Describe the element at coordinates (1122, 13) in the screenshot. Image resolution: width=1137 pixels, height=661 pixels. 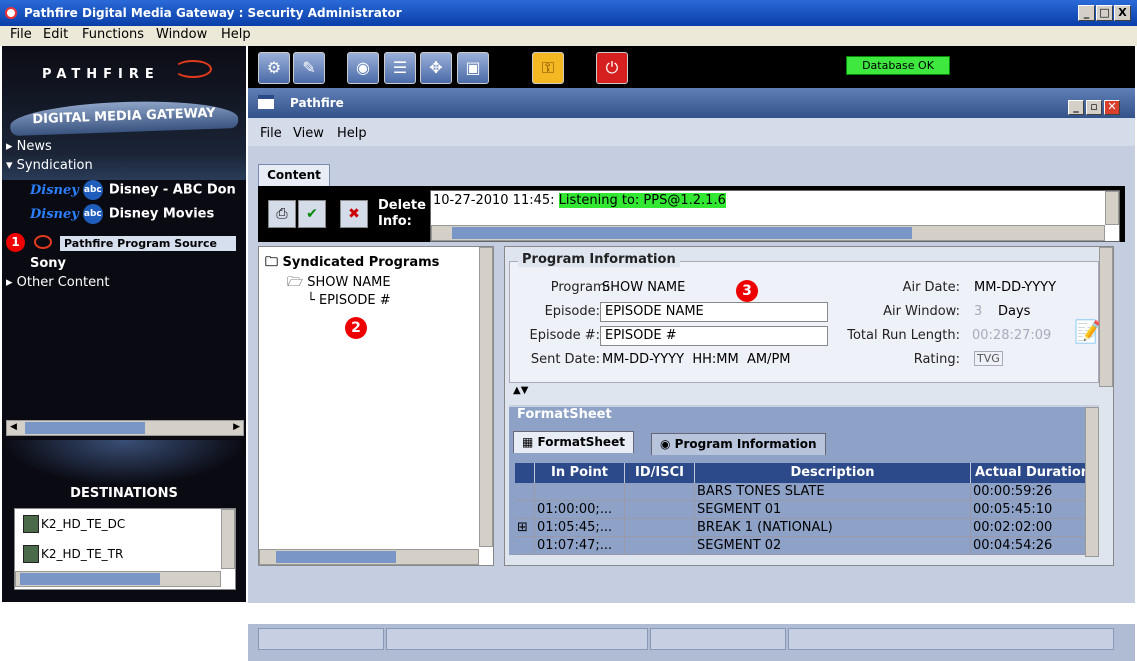
I see `close-button: X` at that location.